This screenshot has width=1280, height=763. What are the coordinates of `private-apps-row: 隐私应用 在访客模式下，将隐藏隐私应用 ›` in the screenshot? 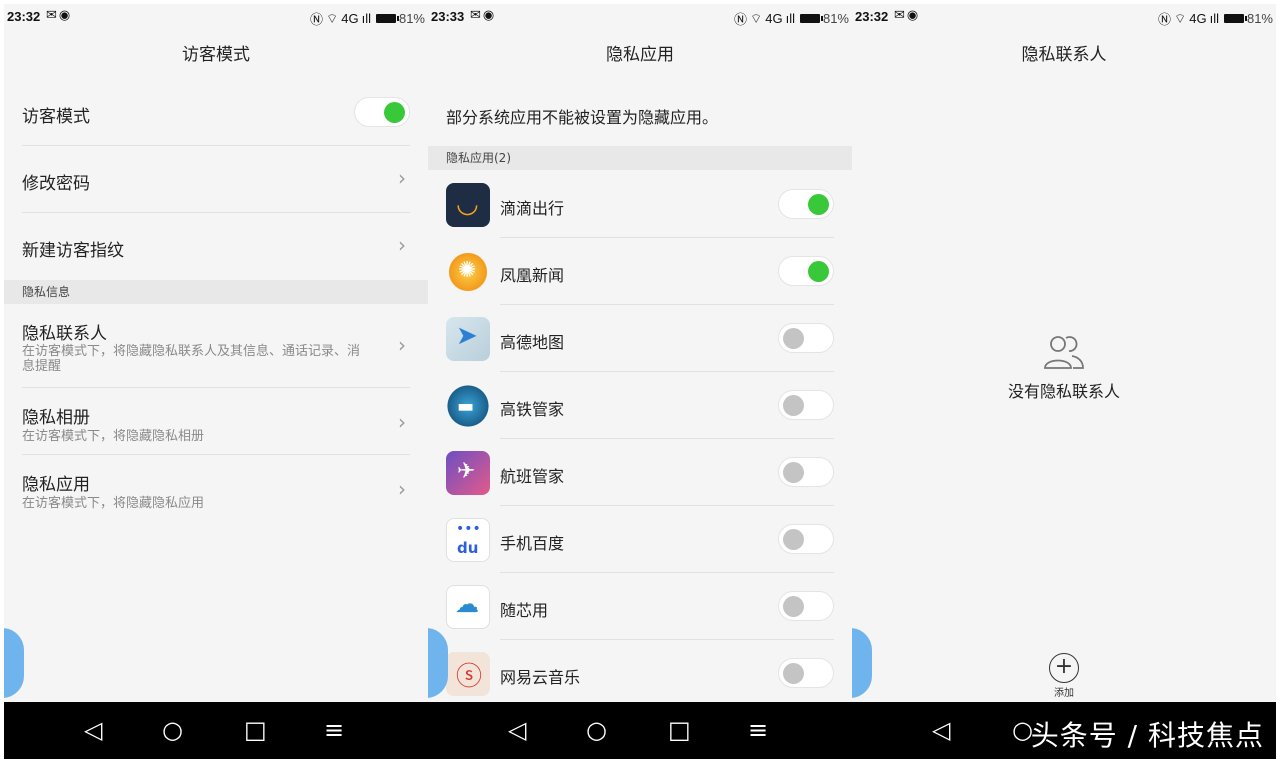 It's located at (216, 488).